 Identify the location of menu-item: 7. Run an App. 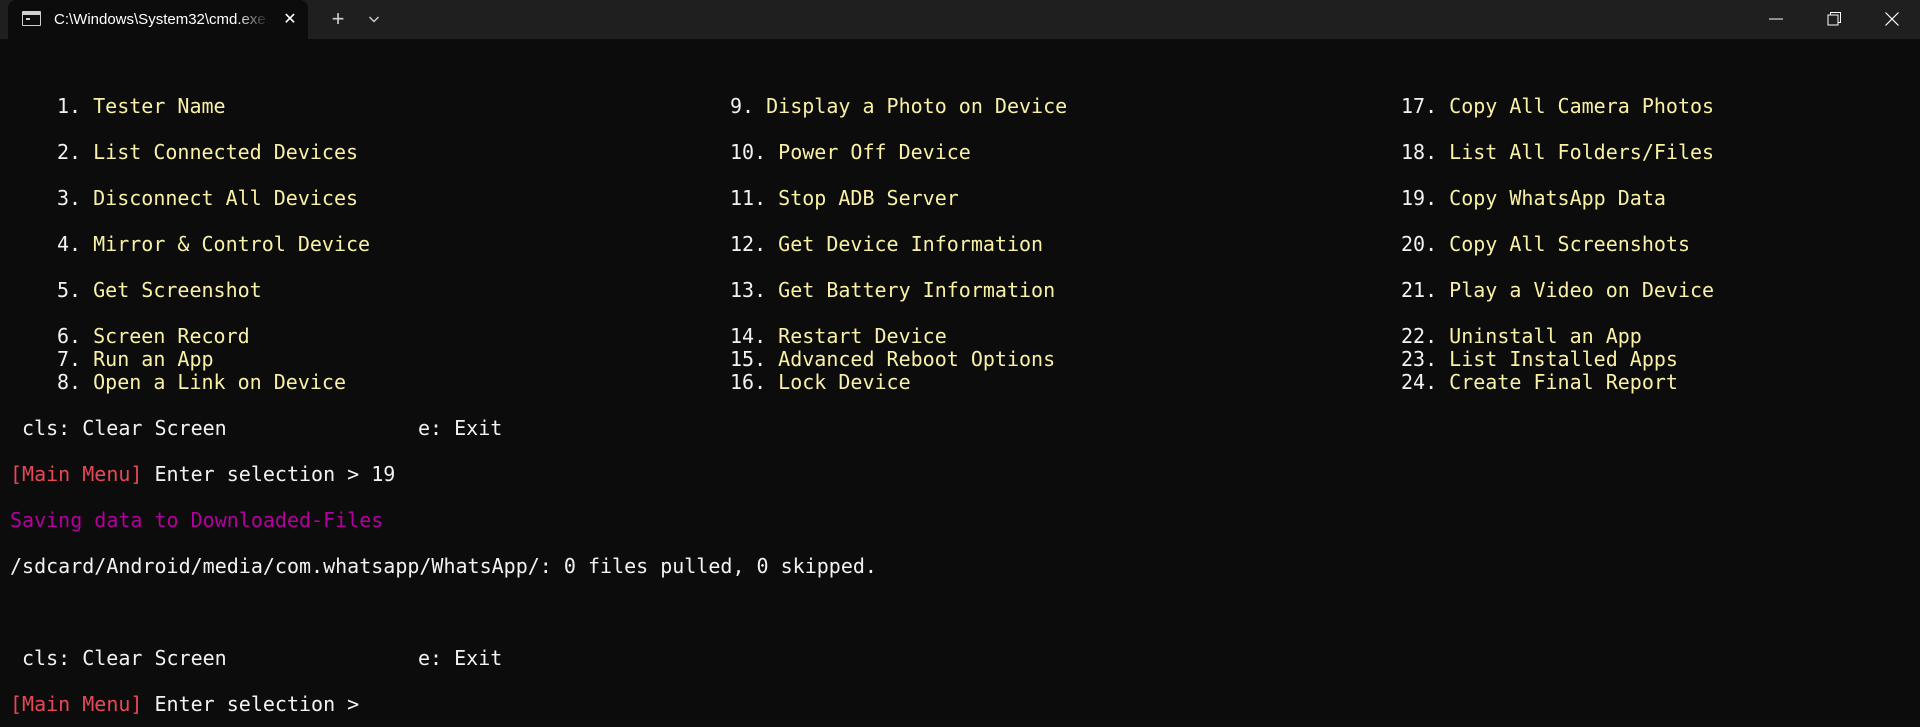
(135, 359).